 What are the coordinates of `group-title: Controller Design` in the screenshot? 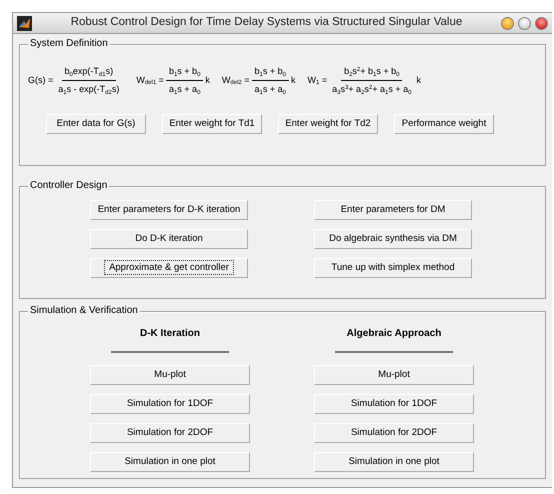 It's located at (69, 186).